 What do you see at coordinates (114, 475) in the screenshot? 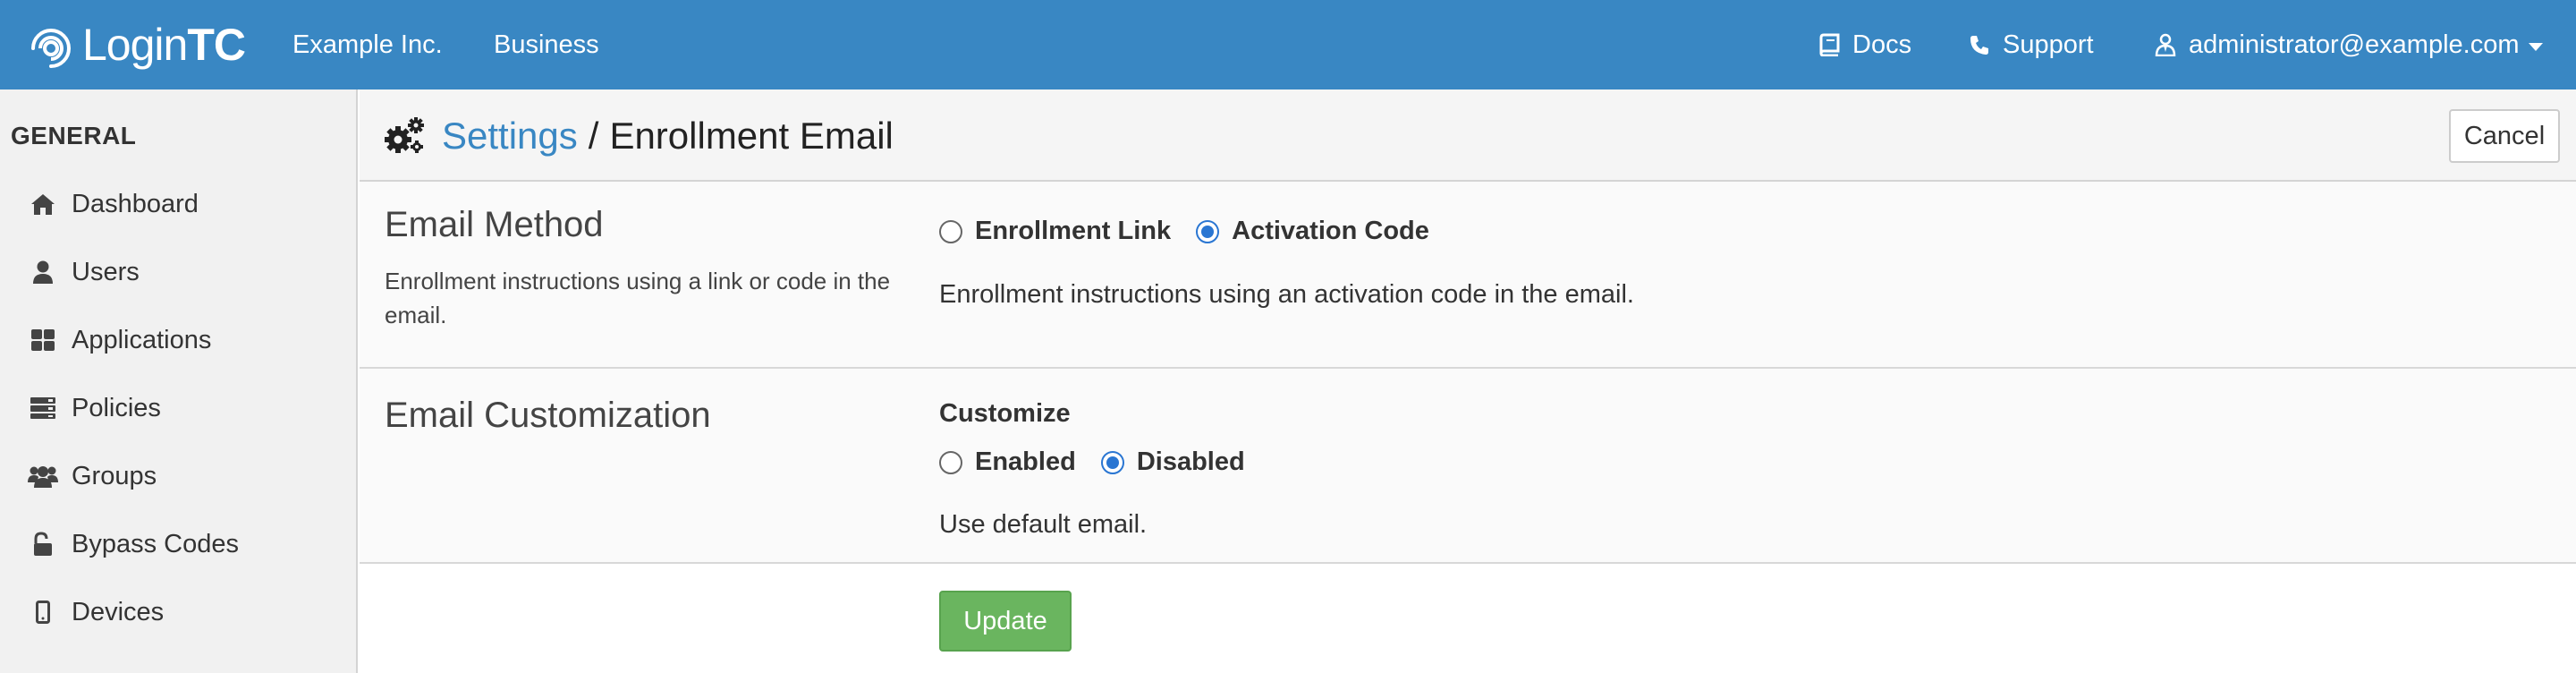
I see `sidebar-item-label: Groups` at bounding box center [114, 475].